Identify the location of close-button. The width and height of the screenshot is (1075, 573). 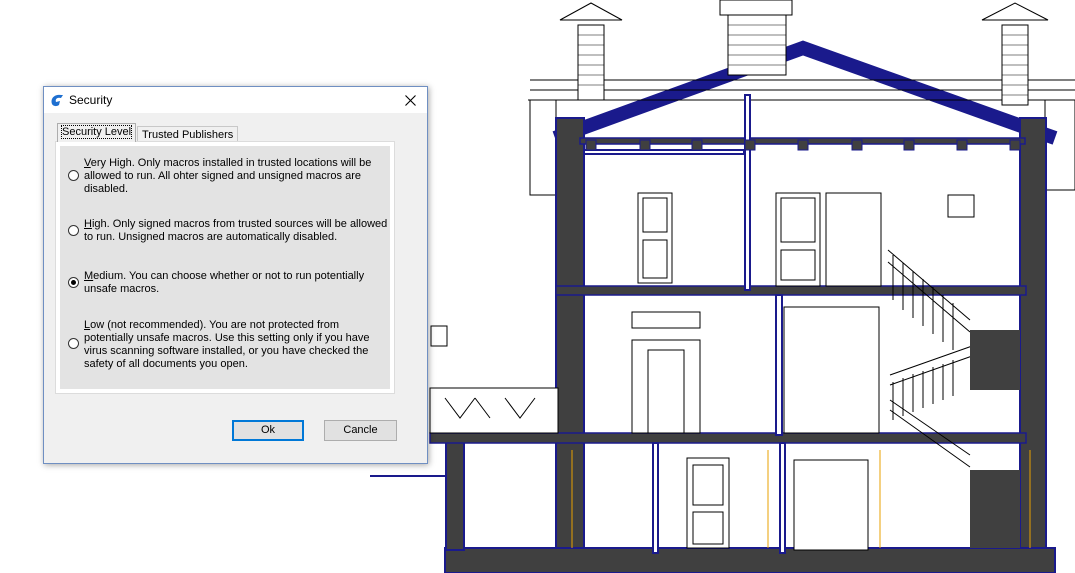
(410, 100).